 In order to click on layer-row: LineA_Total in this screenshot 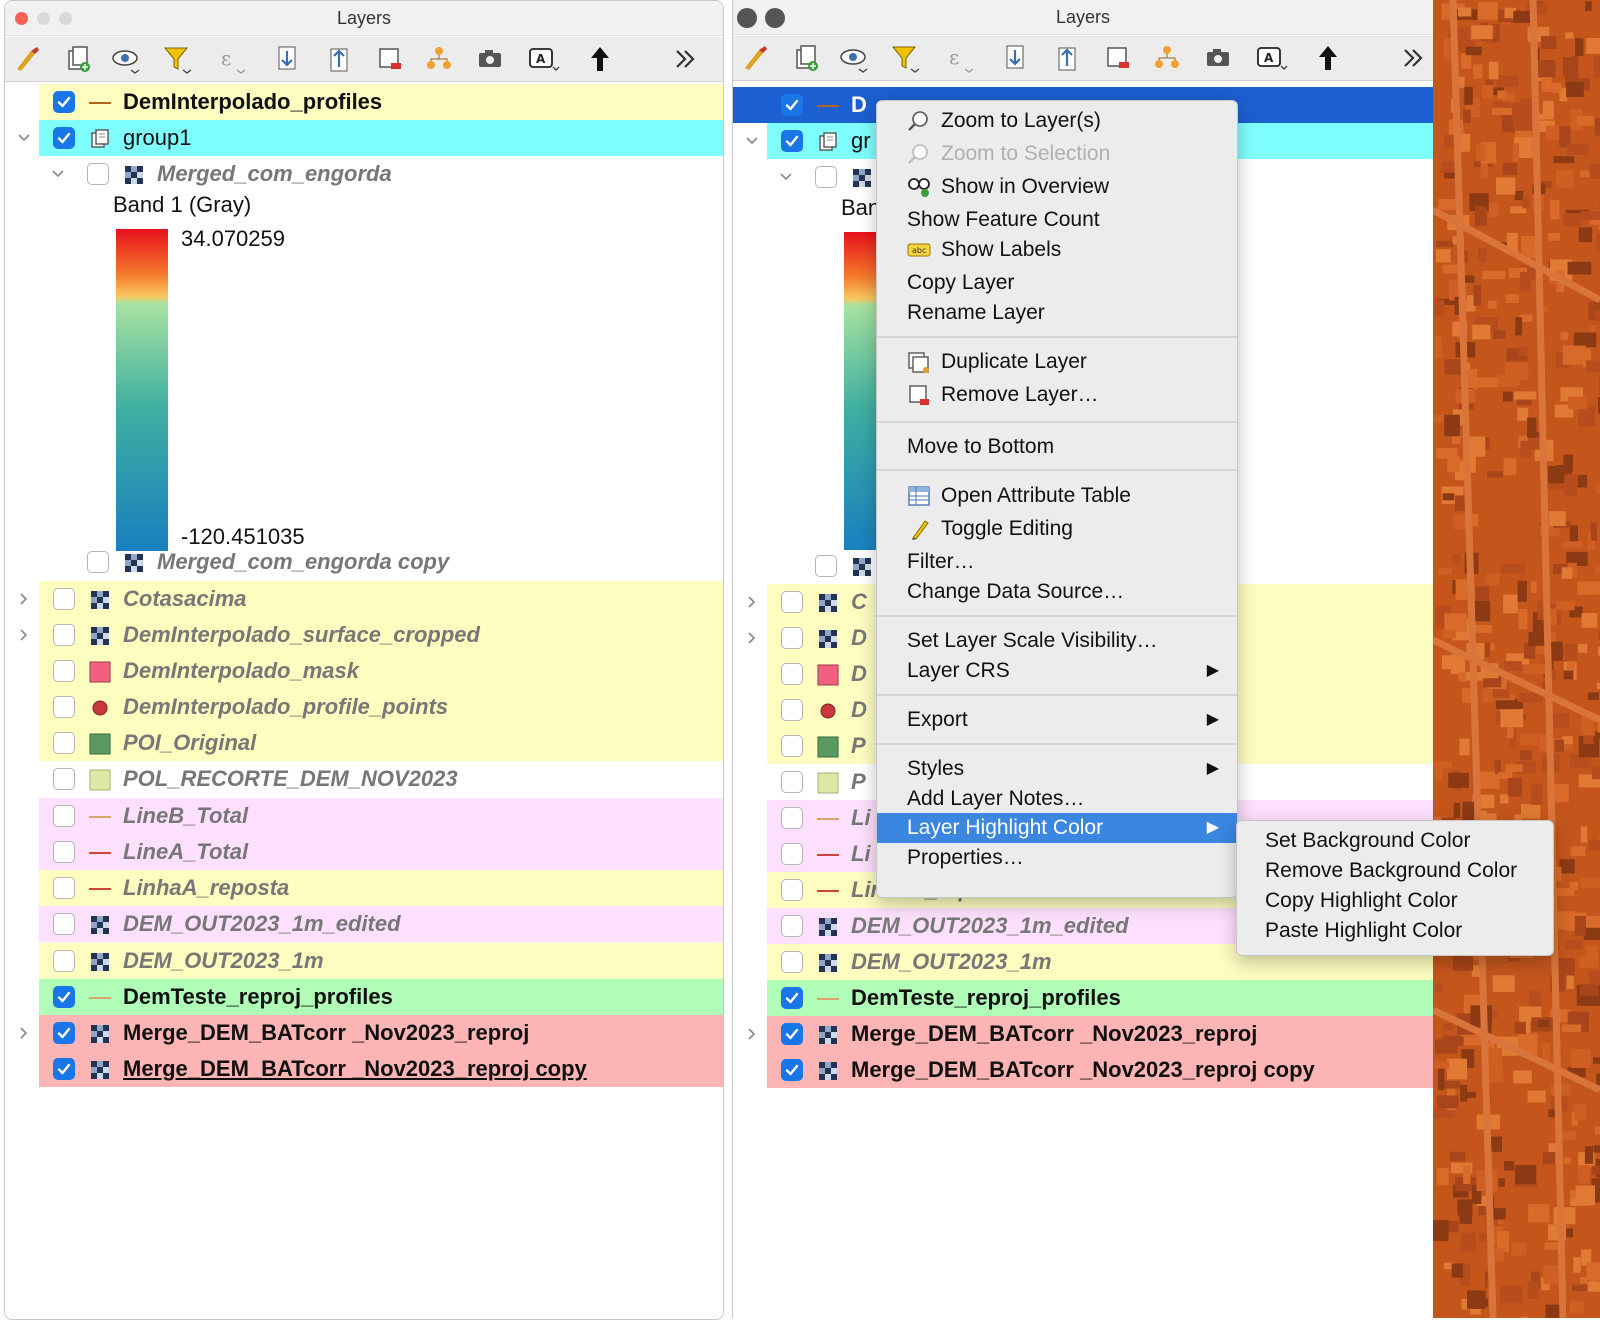, I will do `click(364, 852)`.